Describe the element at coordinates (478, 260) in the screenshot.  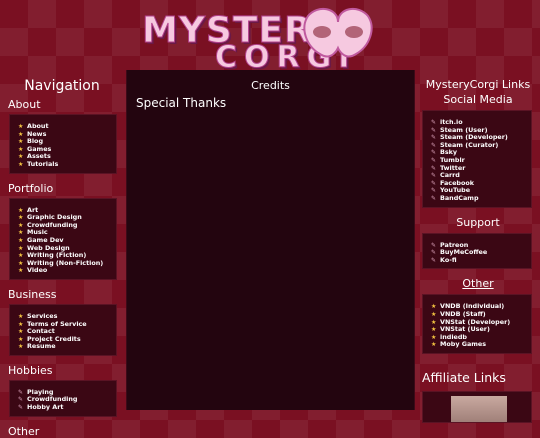
I see `nav-link: ✎ Ko-fi` at that location.